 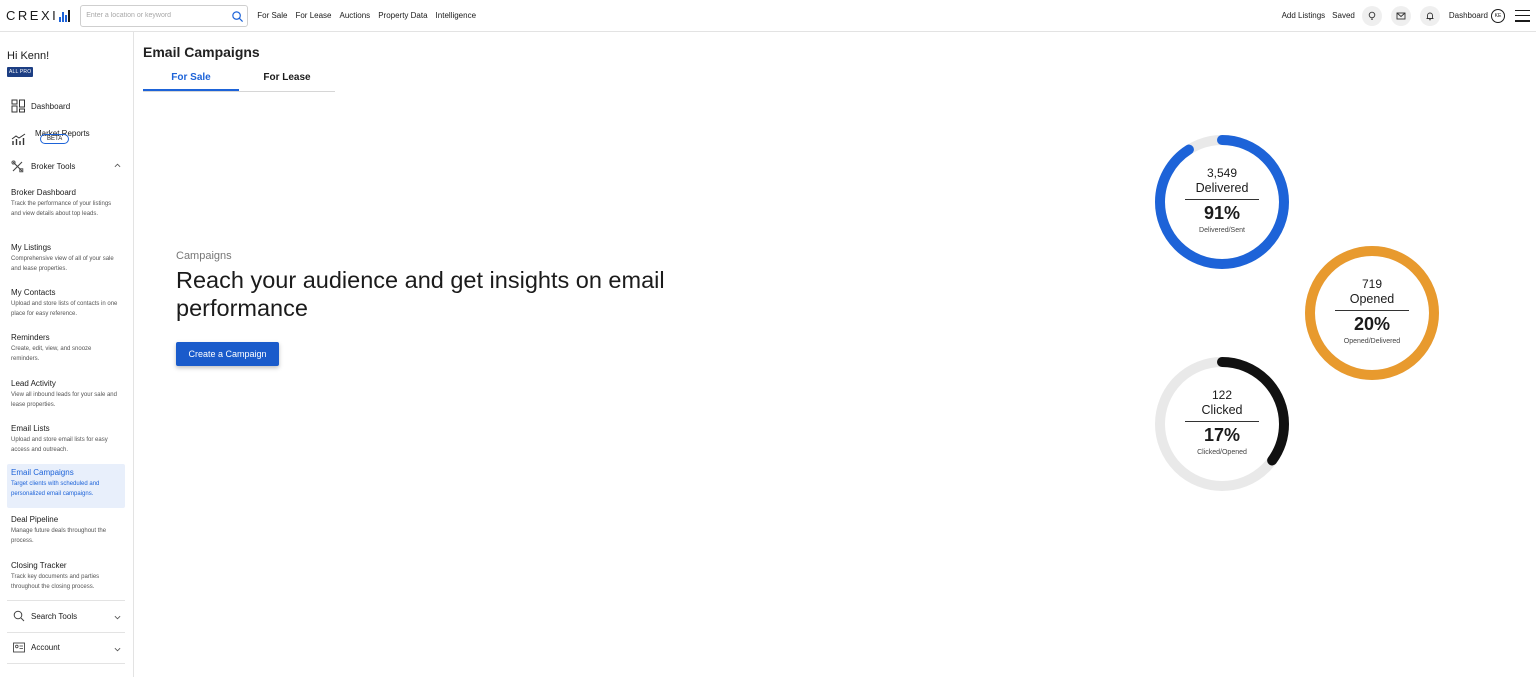 I want to click on bell-icon, so click(x=1429, y=15).